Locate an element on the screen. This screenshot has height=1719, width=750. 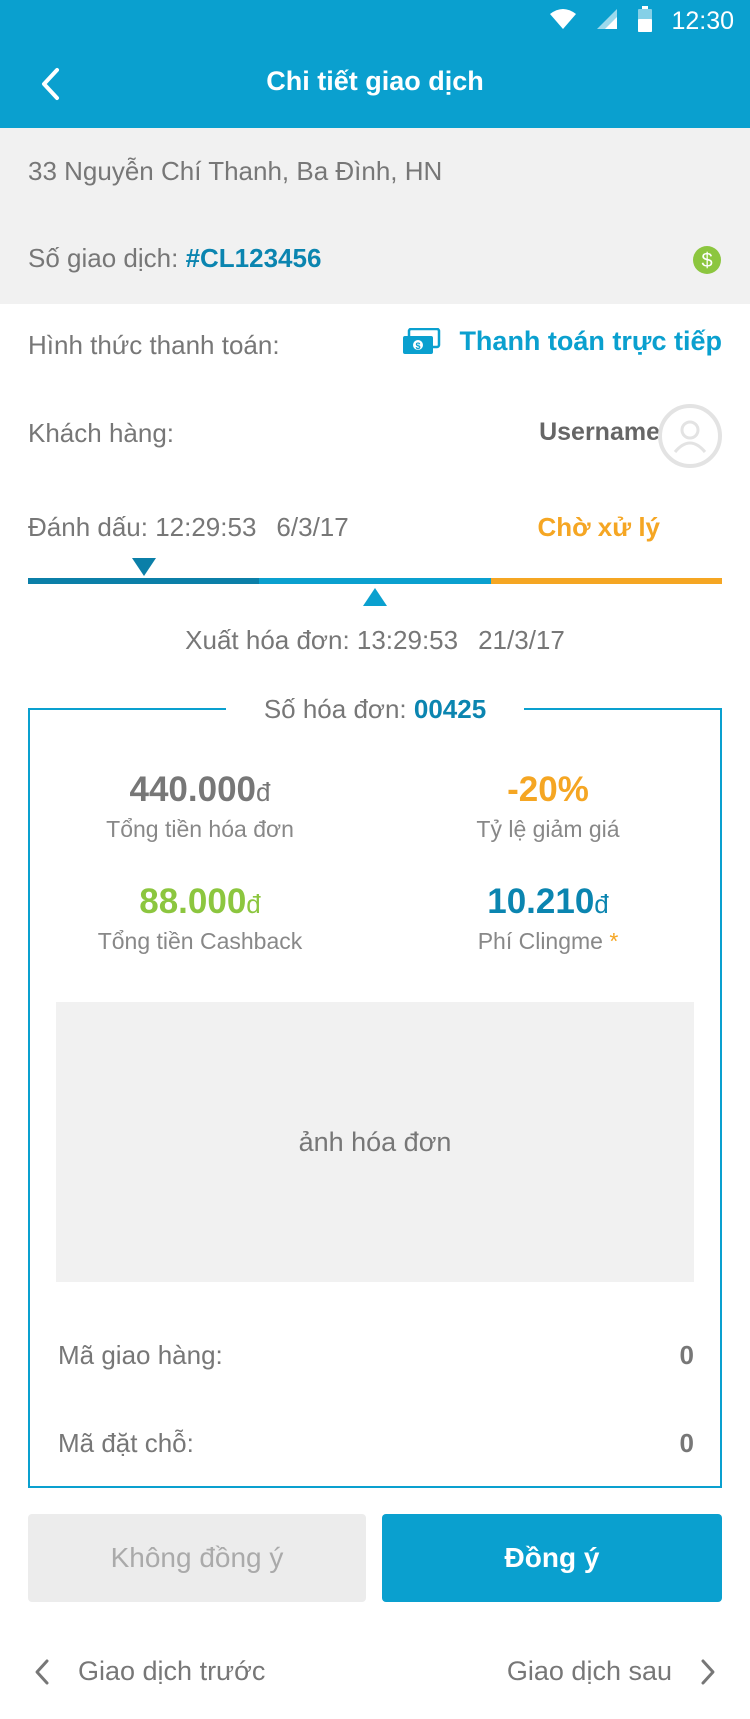
next-transaction-link: Giao dịch sau is located at coordinates (611, 1671).